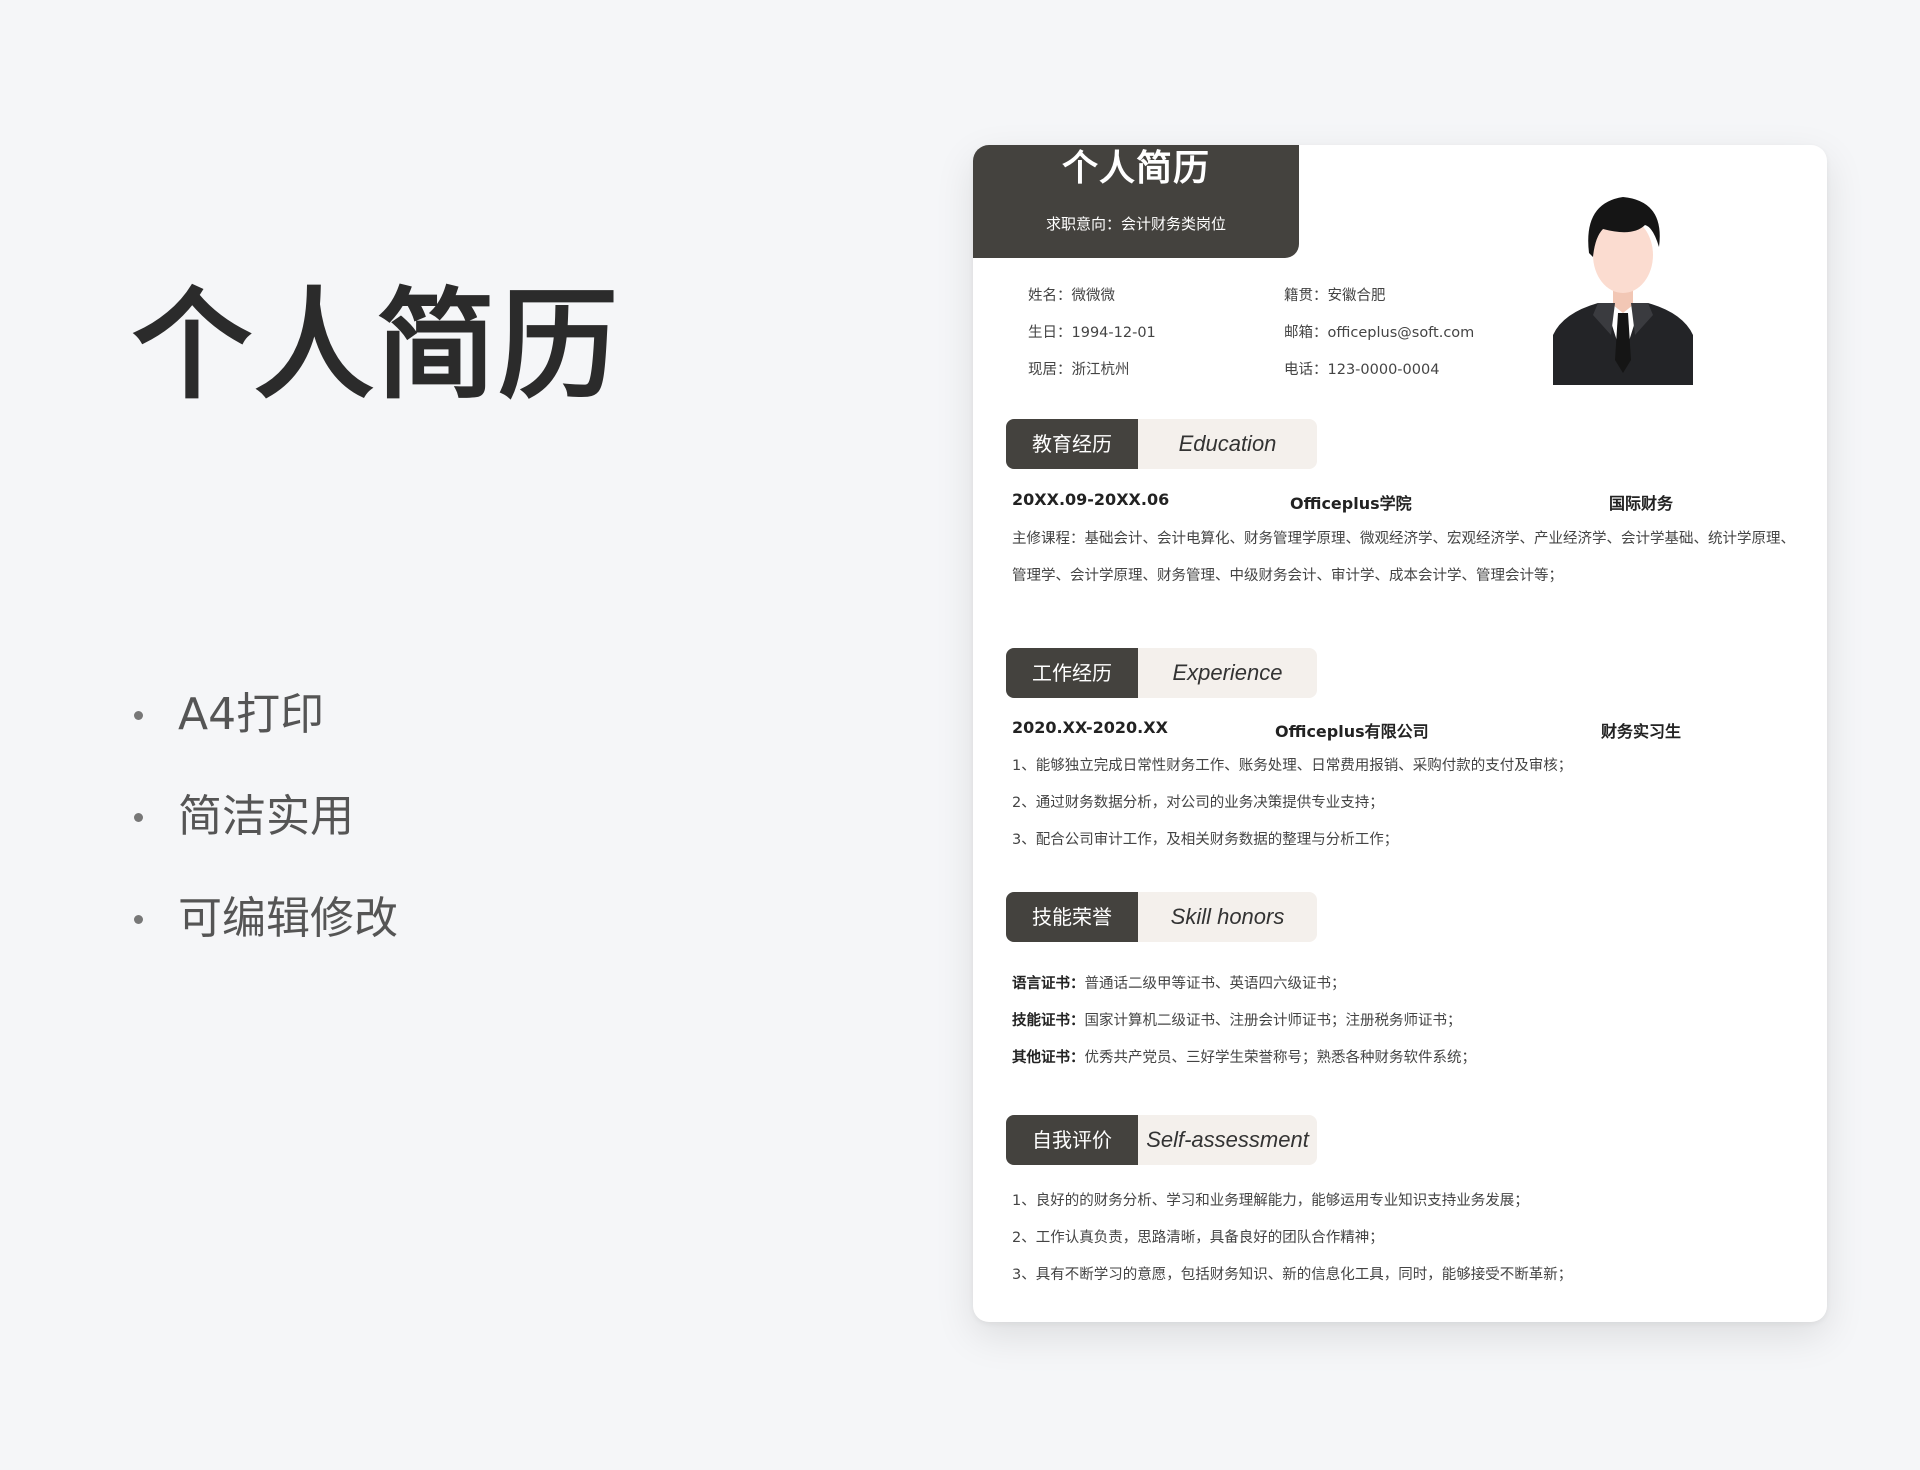  Describe the element at coordinates (1079, 370) in the screenshot. I see `info-residence: 现居：浙江杭州` at that location.